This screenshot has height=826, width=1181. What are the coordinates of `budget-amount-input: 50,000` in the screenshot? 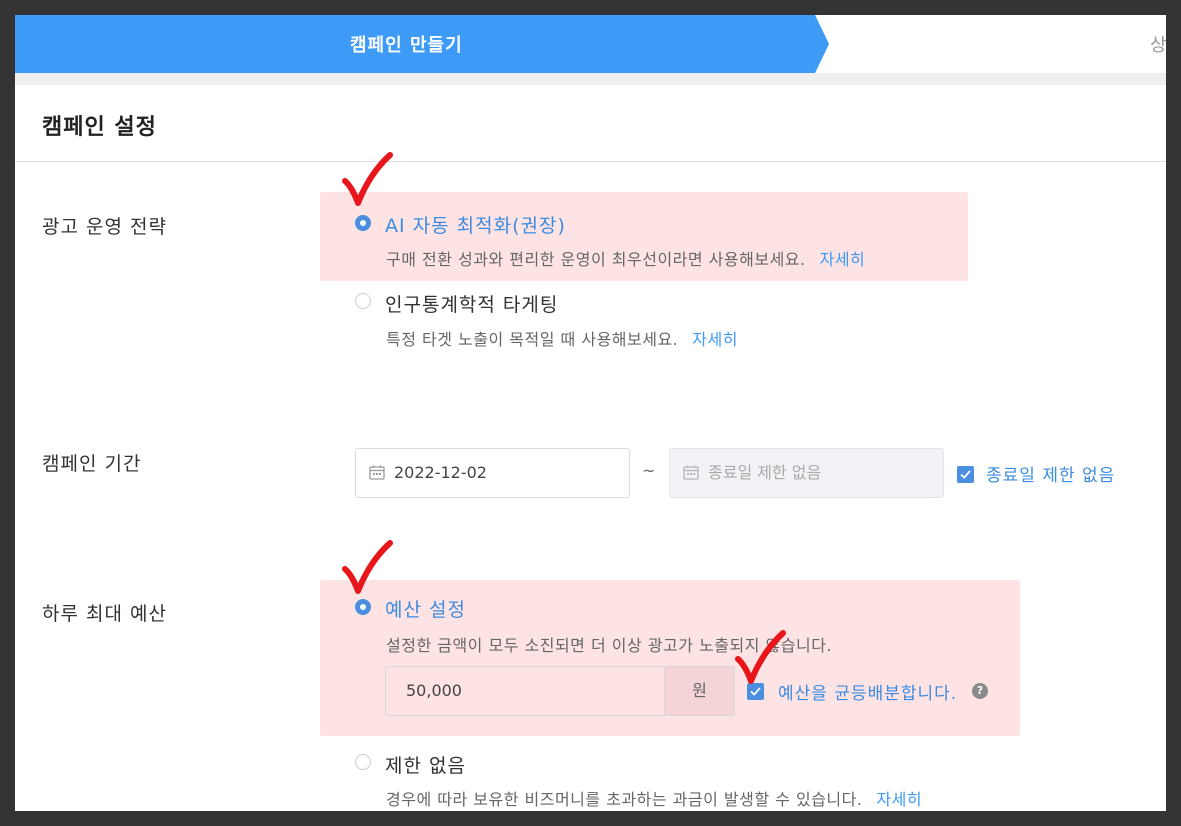 It's located at (525, 691).